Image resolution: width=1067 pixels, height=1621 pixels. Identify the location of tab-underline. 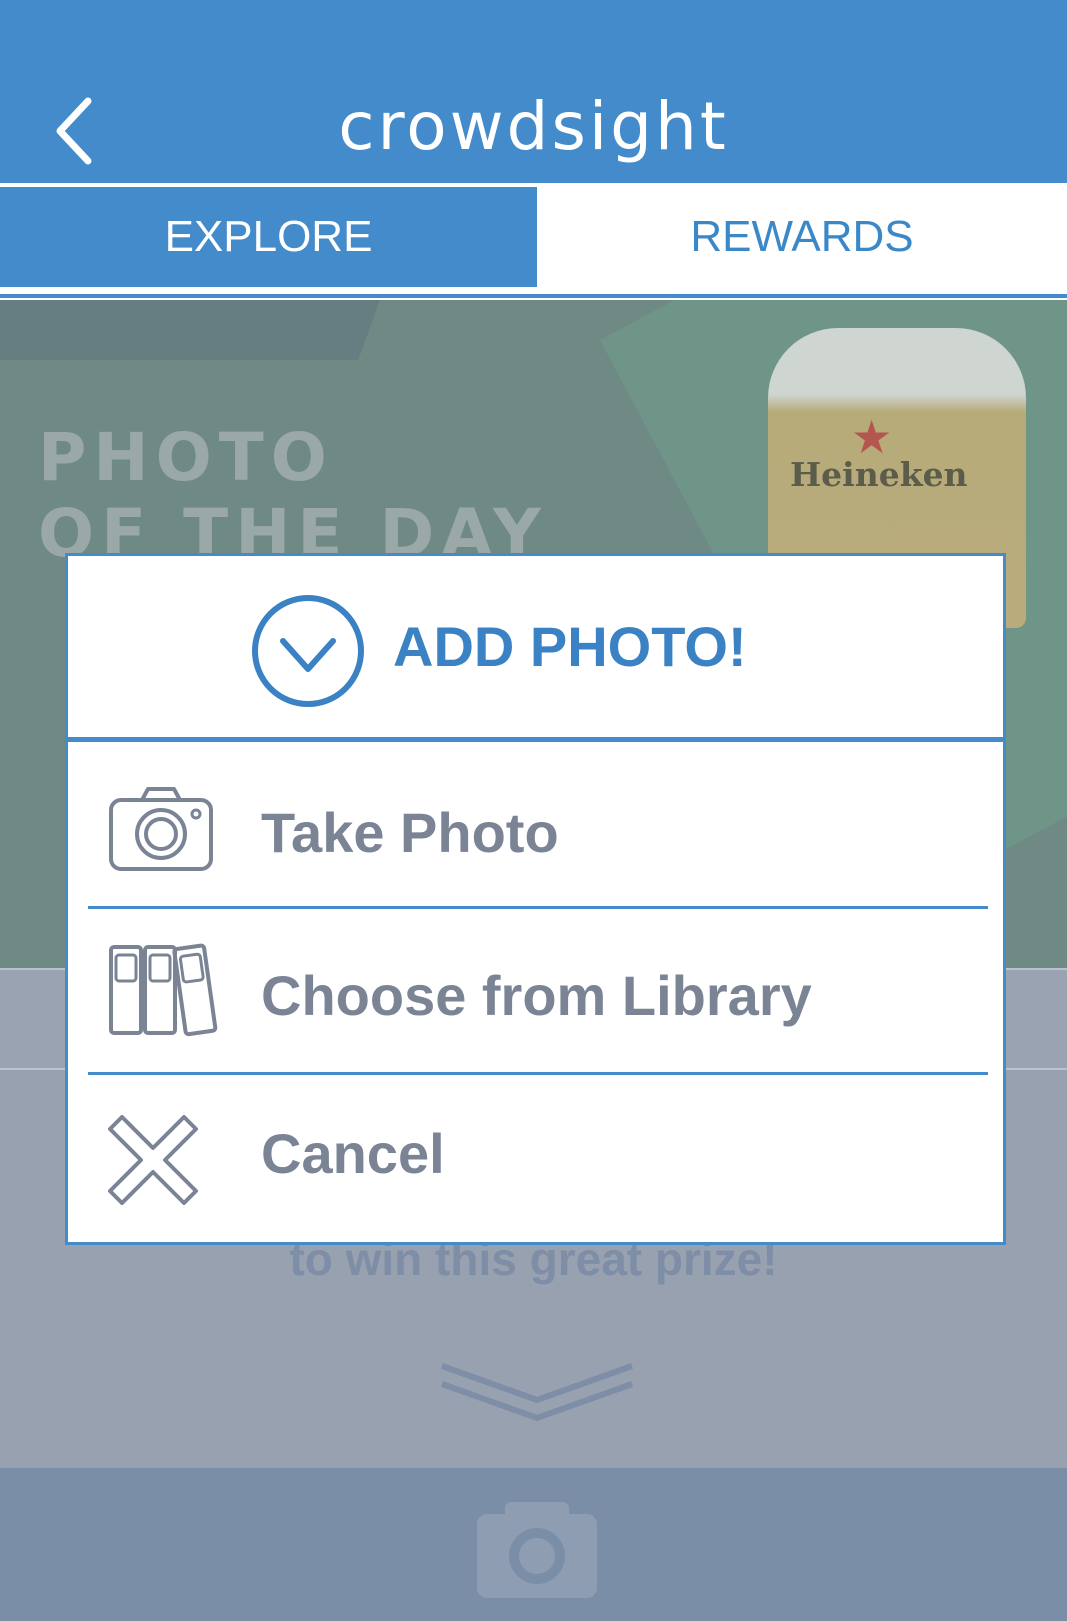
(533, 296).